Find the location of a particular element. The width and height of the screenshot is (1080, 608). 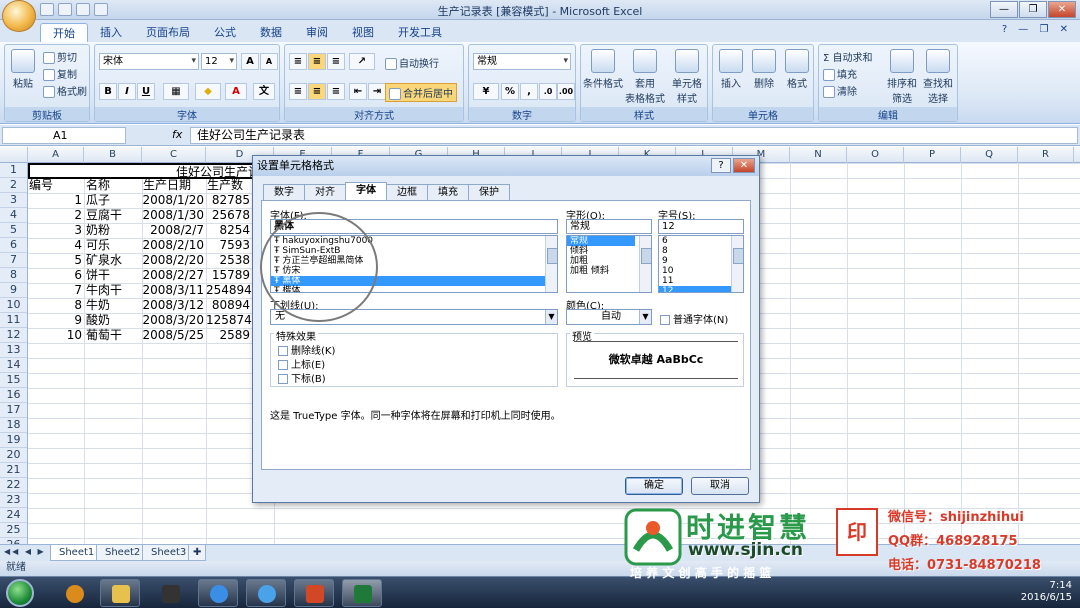

size-list-scrollbar is located at coordinates (737, 264).